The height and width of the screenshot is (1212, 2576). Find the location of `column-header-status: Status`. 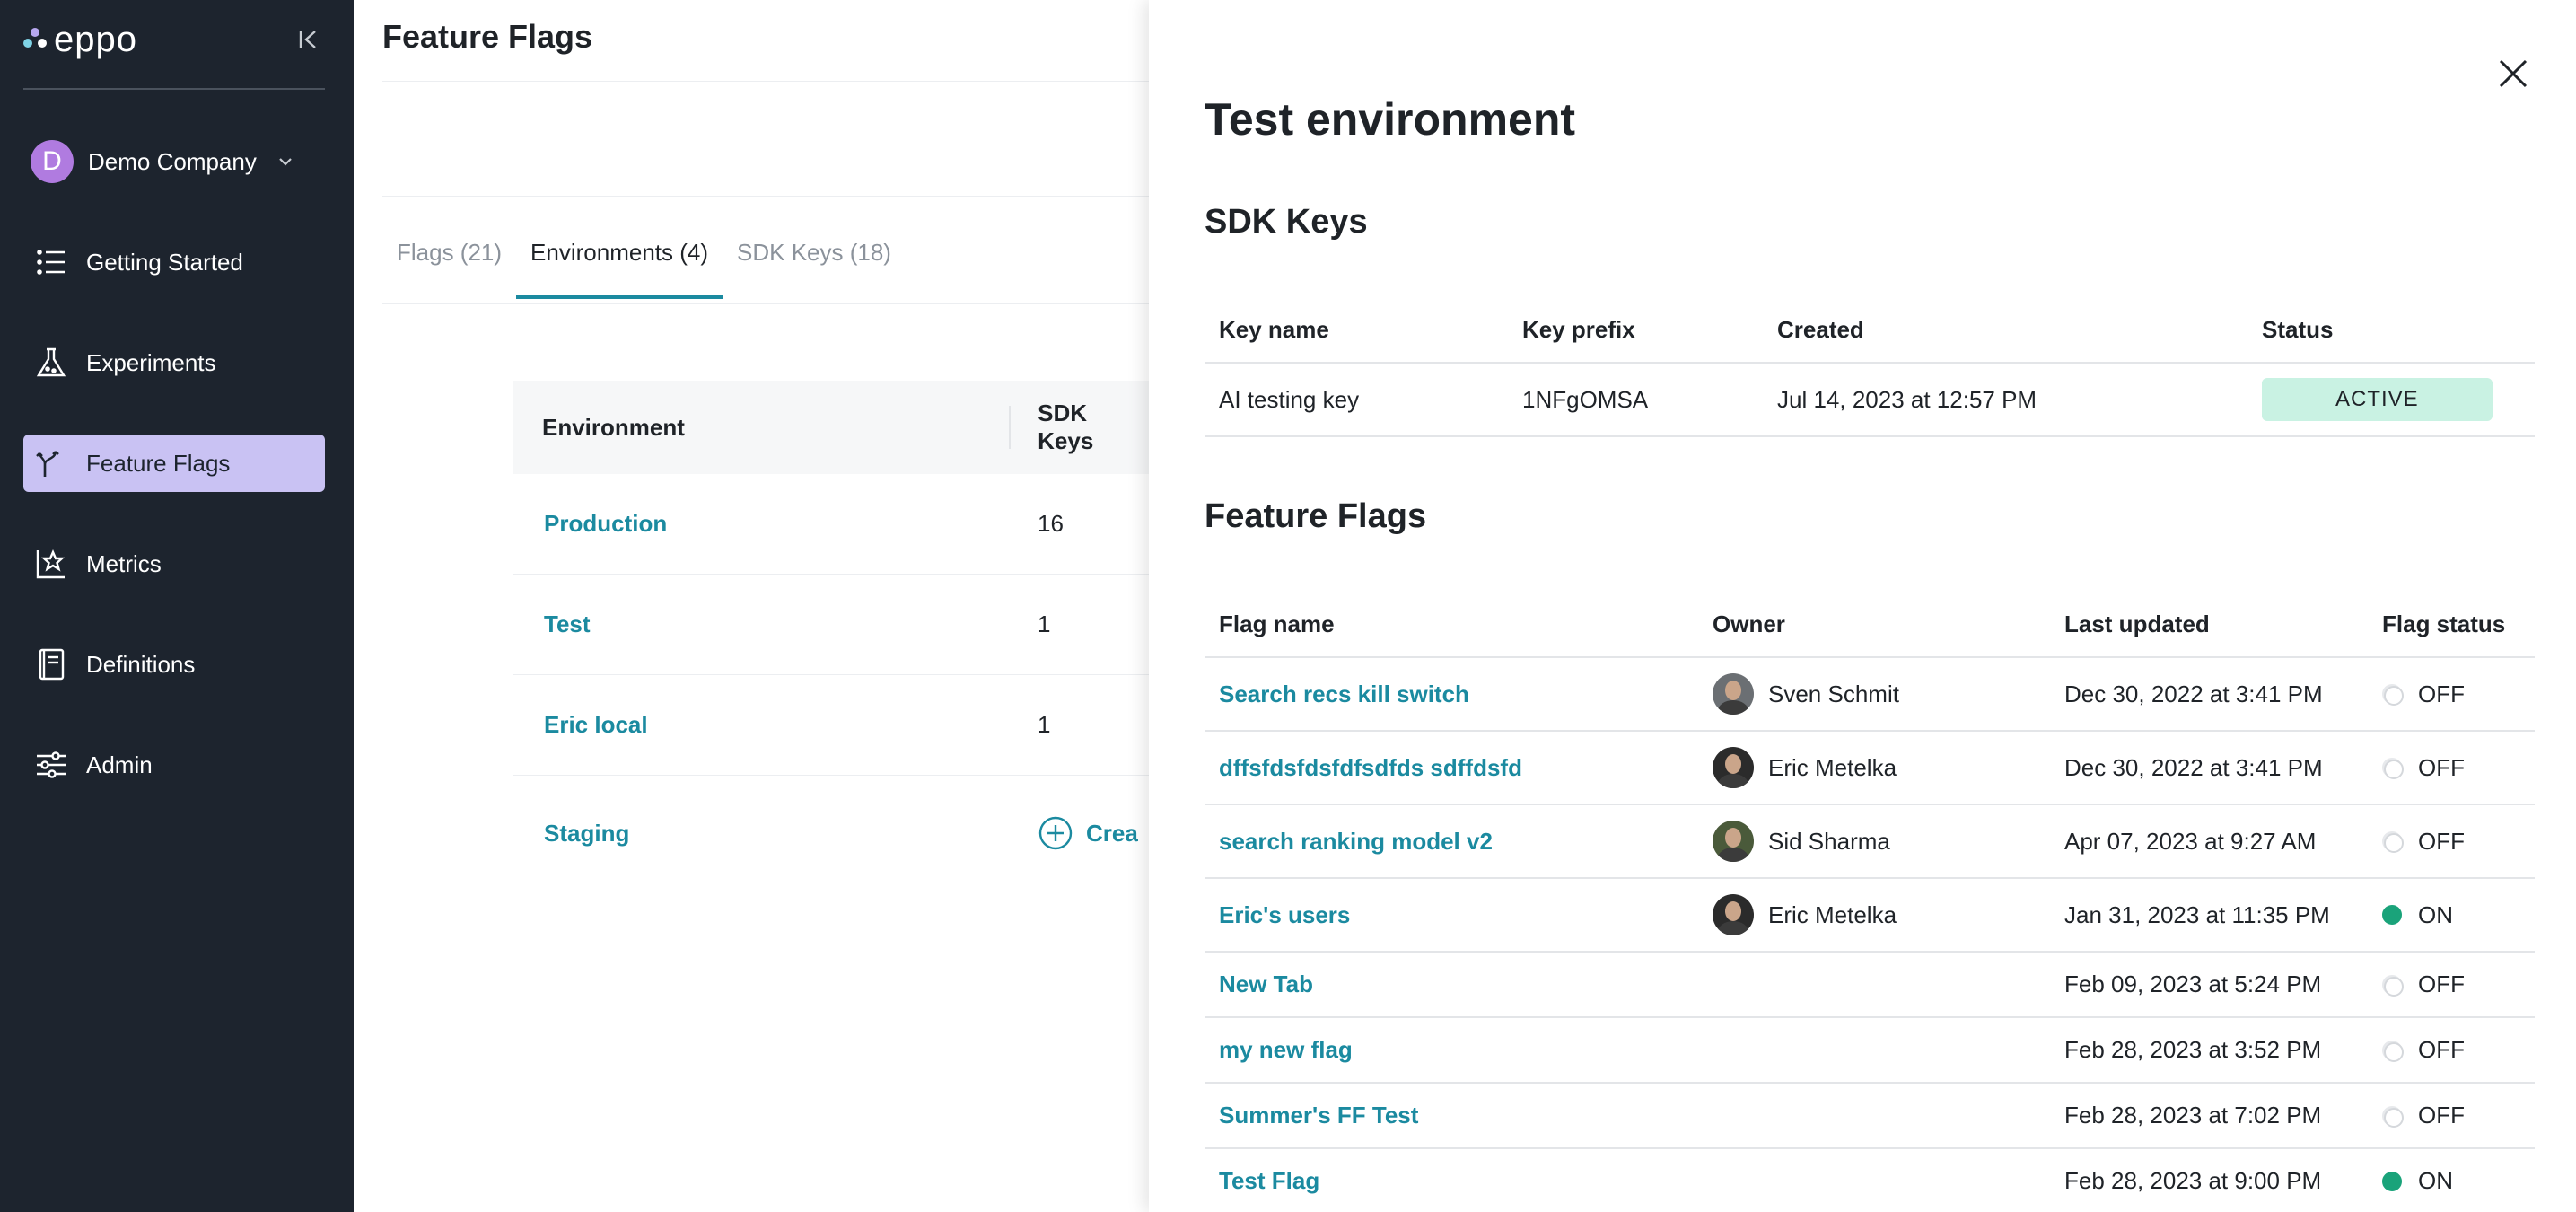

column-header-status: Status is located at coordinates (2298, 330).